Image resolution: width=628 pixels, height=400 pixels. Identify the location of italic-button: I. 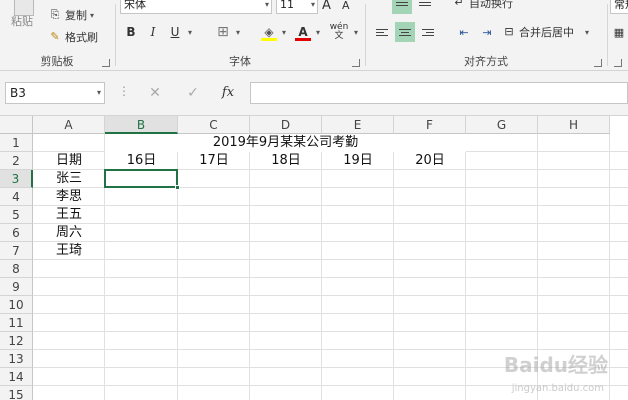
(153, 32).